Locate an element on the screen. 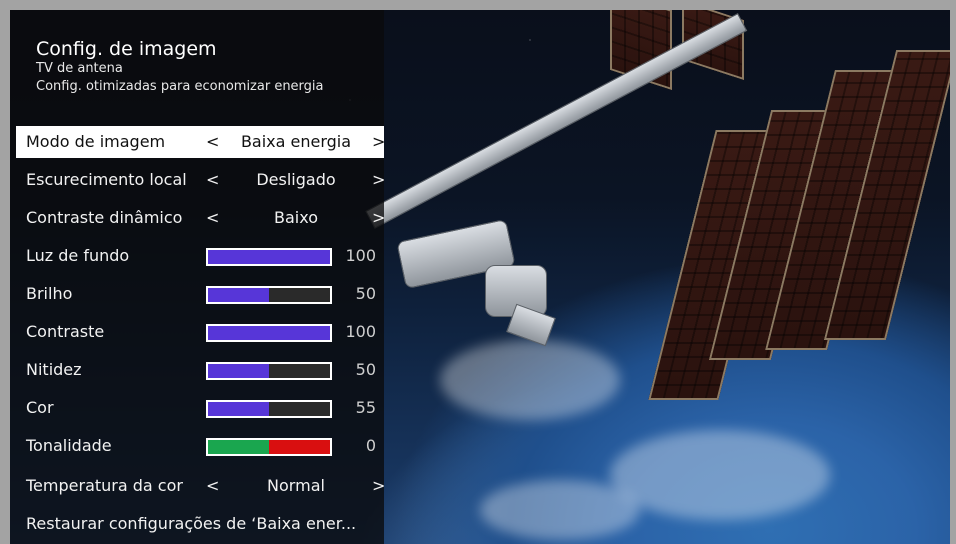 This screenshot has height=544, width=956. color-temperature-label: Temperatura da cor is located at coordinates (104, 485).